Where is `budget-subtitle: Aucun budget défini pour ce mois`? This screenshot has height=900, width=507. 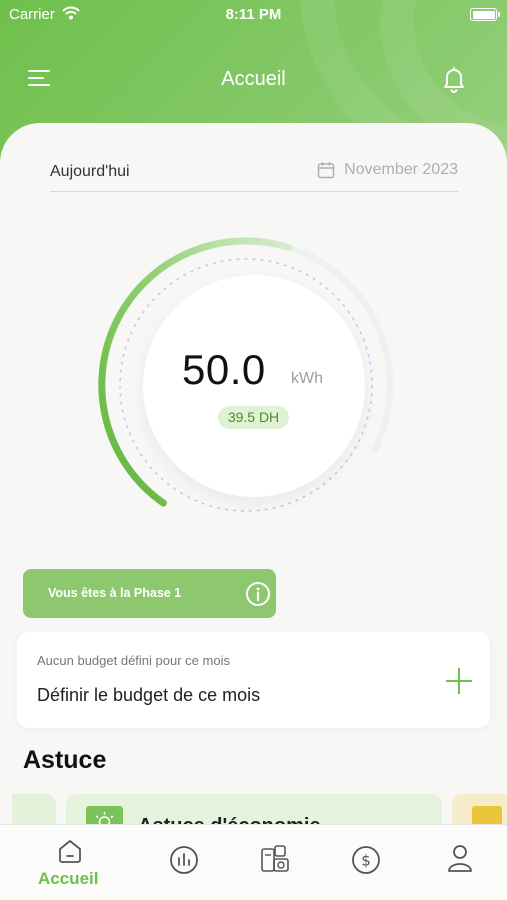
budget-subtitle: Aucun budget défini pour ce mois is located at coordinates (133, 660).